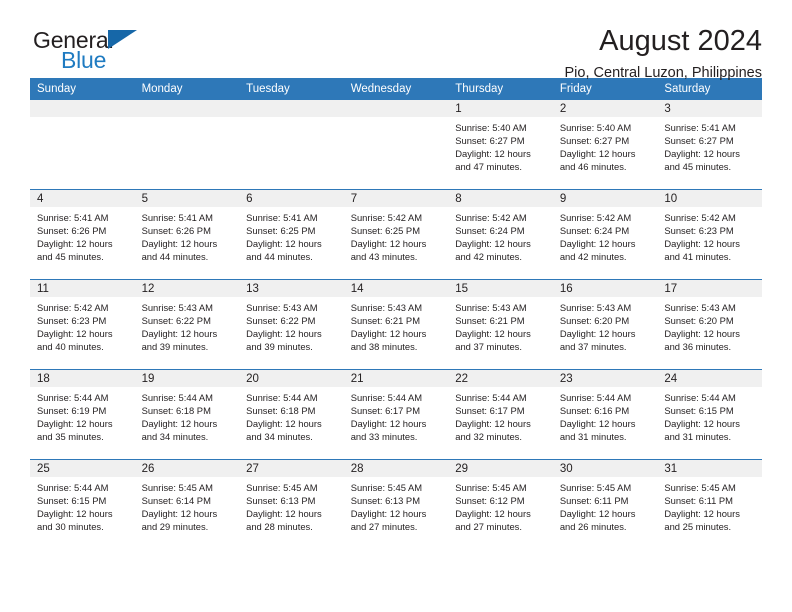 This screenshot has height=612, width=792. I want to click on page-subtitle: Pio, Central Luzon, Philippines, so click(663, 73).